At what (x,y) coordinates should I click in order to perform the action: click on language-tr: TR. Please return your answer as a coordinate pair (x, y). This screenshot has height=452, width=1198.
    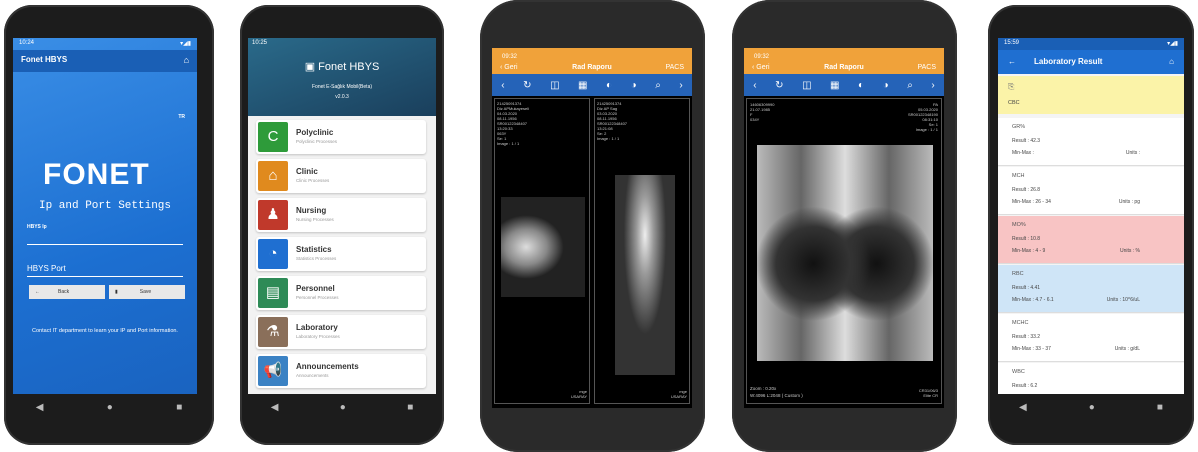
    Looking at the image, I should click on (181, 117).